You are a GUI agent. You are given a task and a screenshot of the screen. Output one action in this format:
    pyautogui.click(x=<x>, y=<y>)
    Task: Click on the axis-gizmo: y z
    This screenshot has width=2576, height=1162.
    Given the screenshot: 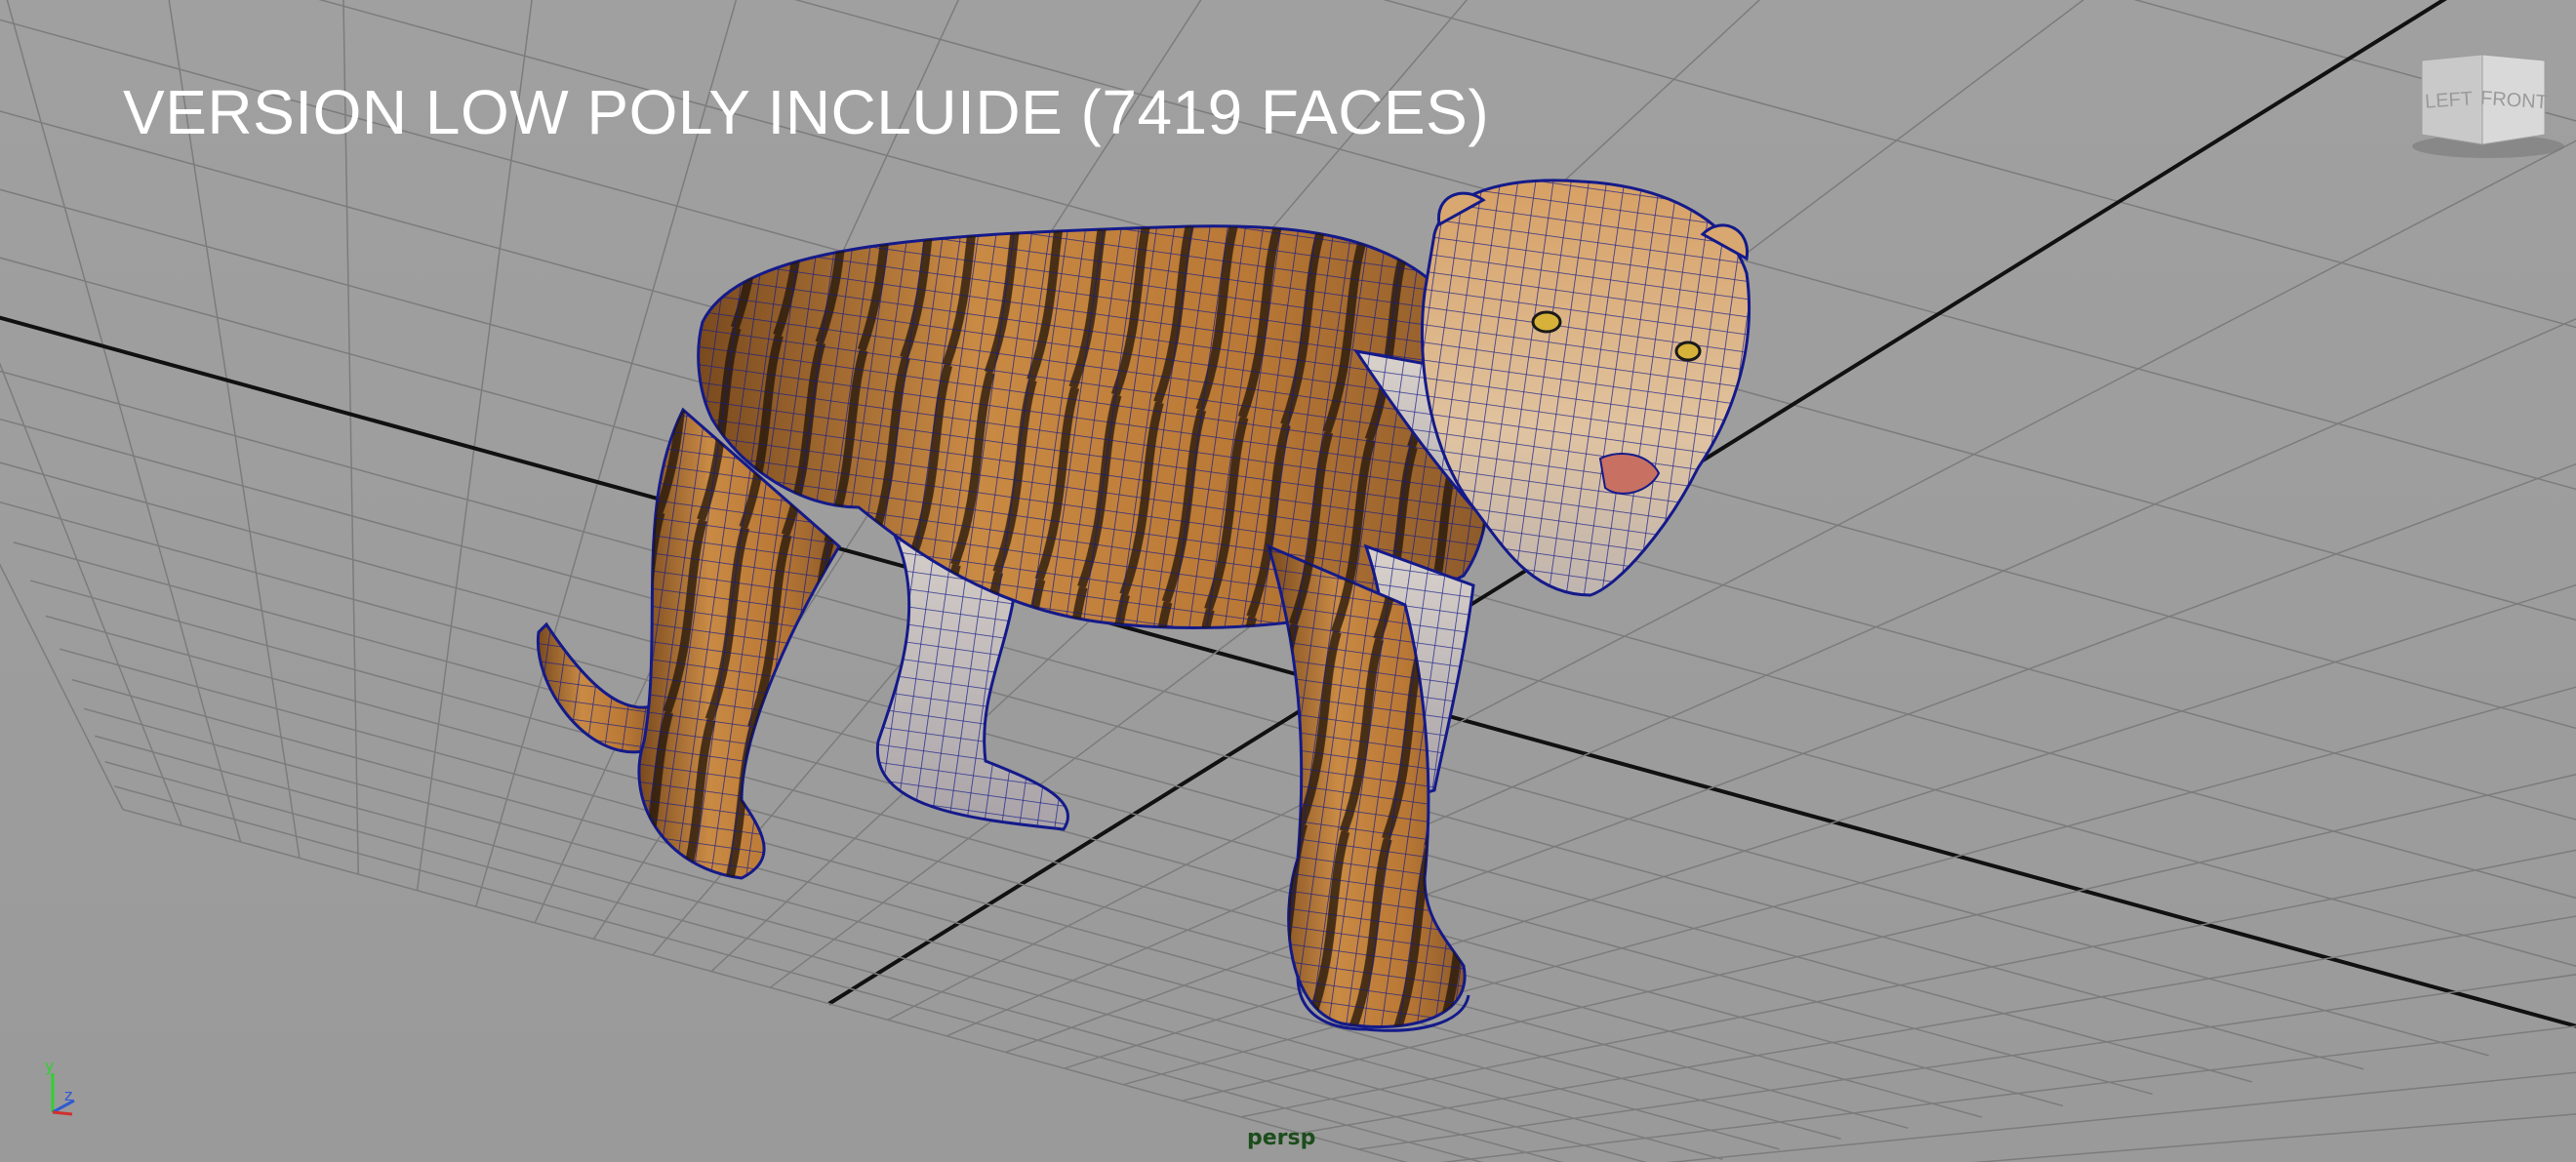 What is the action you would take?
    pyautogui.click(x=60, y=1086)
    